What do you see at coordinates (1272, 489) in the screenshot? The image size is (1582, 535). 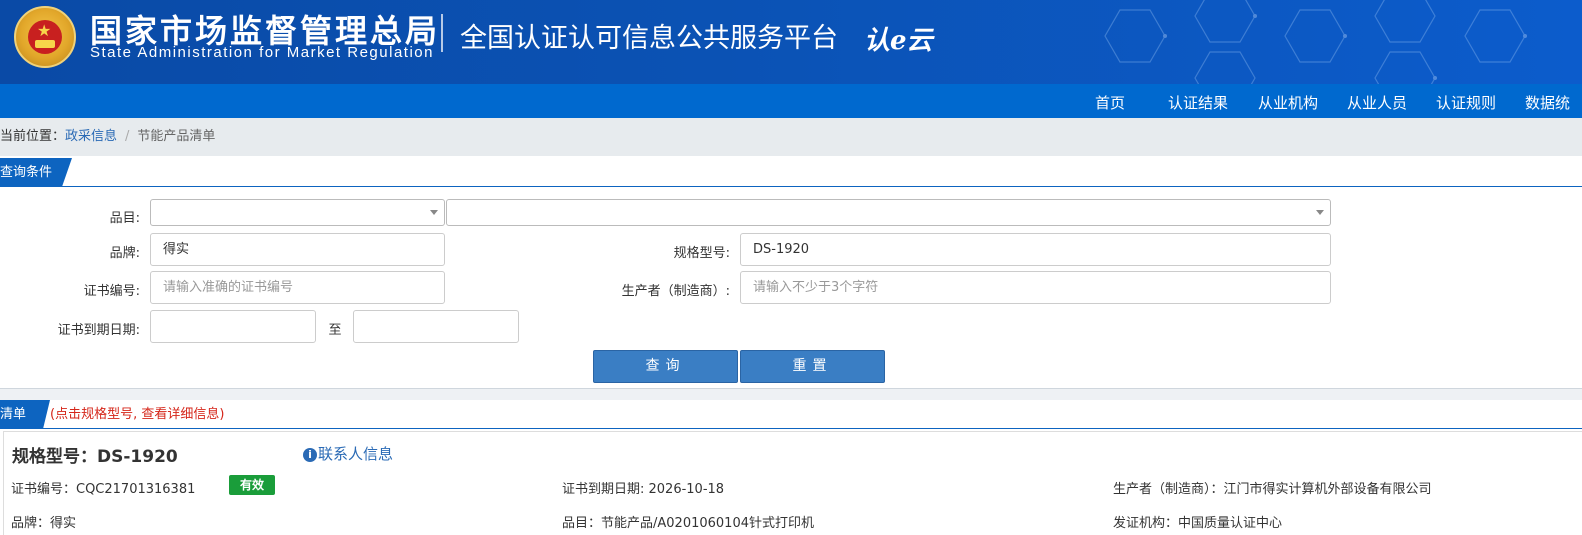 I see `manufacturer-text: 生产者（制造商）：江门市得实计算机外部设备有限公司` at bounding box center [1272, 489].